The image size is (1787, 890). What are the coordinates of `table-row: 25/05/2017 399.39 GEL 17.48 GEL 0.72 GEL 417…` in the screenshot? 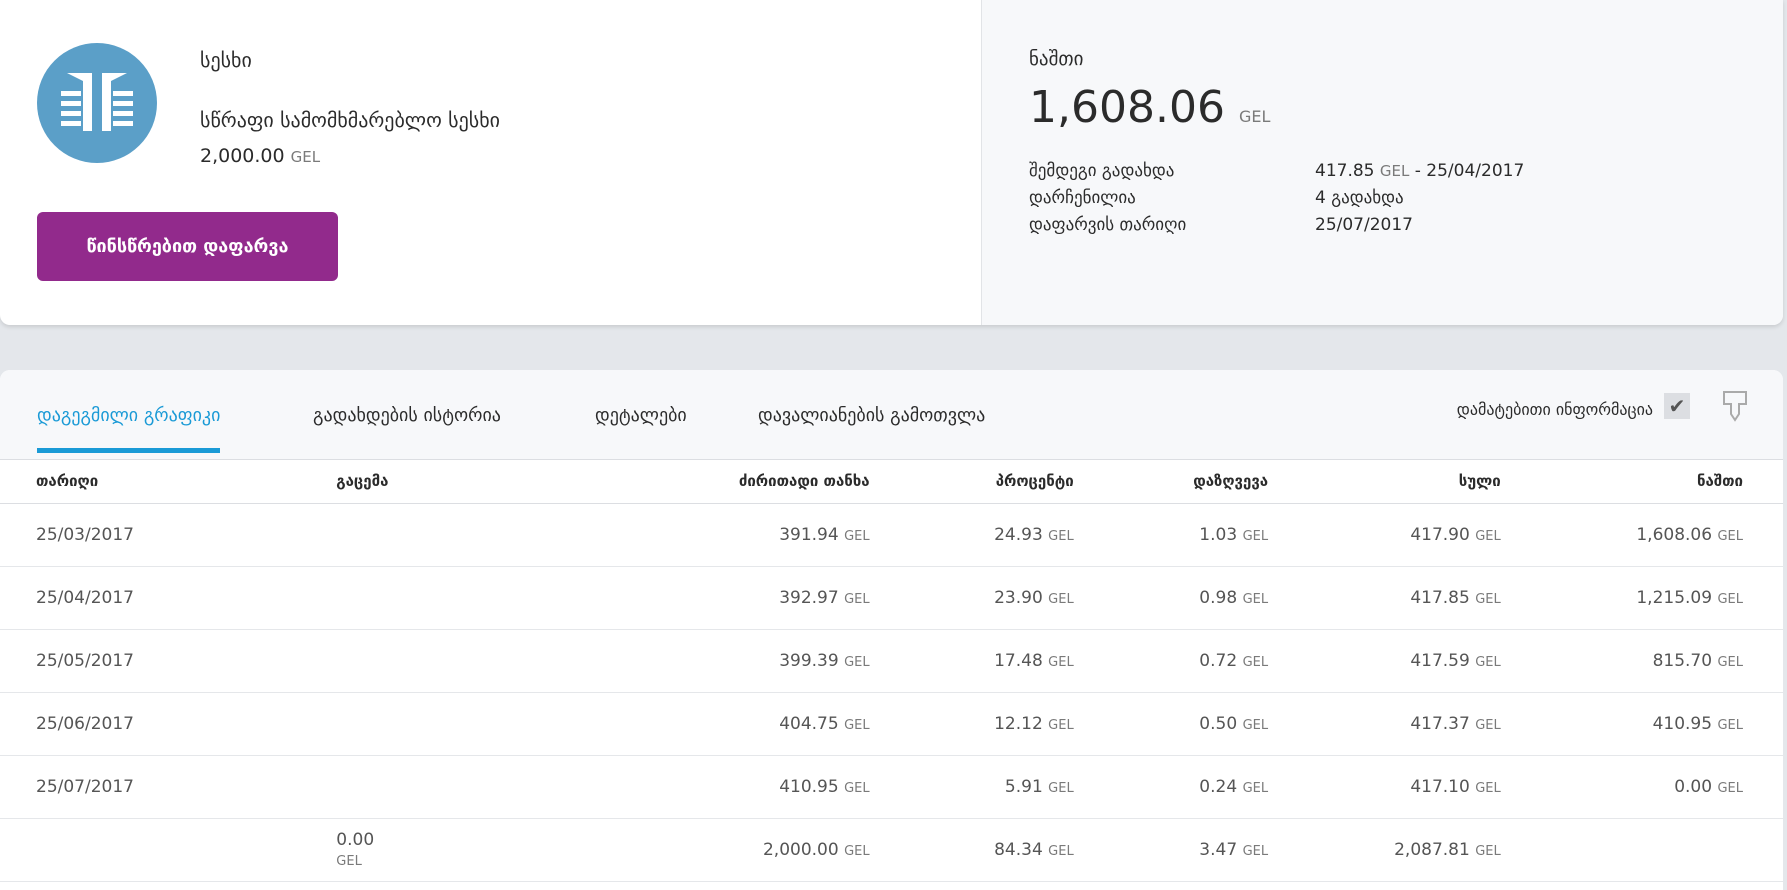 It's located at (891, 661).